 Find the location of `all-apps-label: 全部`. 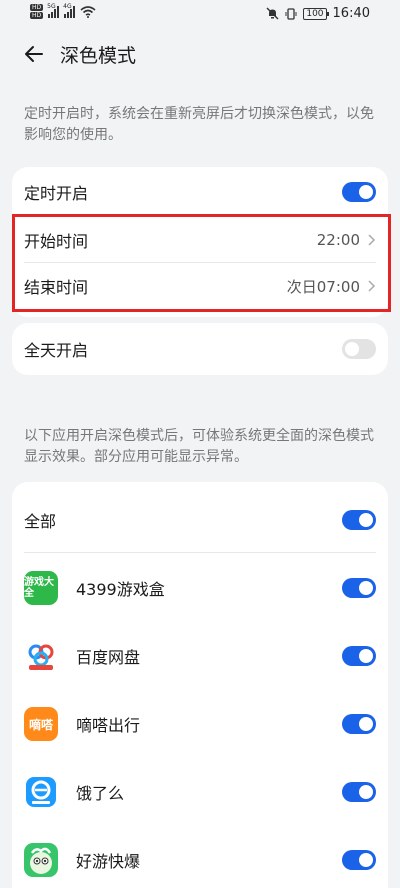

all-apps-label: 全部 is located at coordinates (40, 521).